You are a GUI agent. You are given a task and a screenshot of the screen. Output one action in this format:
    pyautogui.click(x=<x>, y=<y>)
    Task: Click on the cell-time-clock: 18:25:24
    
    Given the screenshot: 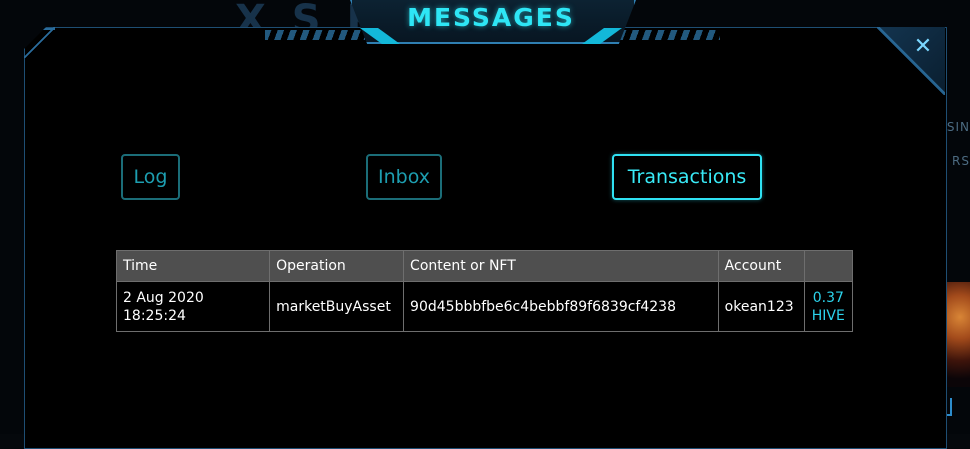 What is the action you would take?
    pyautogui.click(x=154, y=315)
    